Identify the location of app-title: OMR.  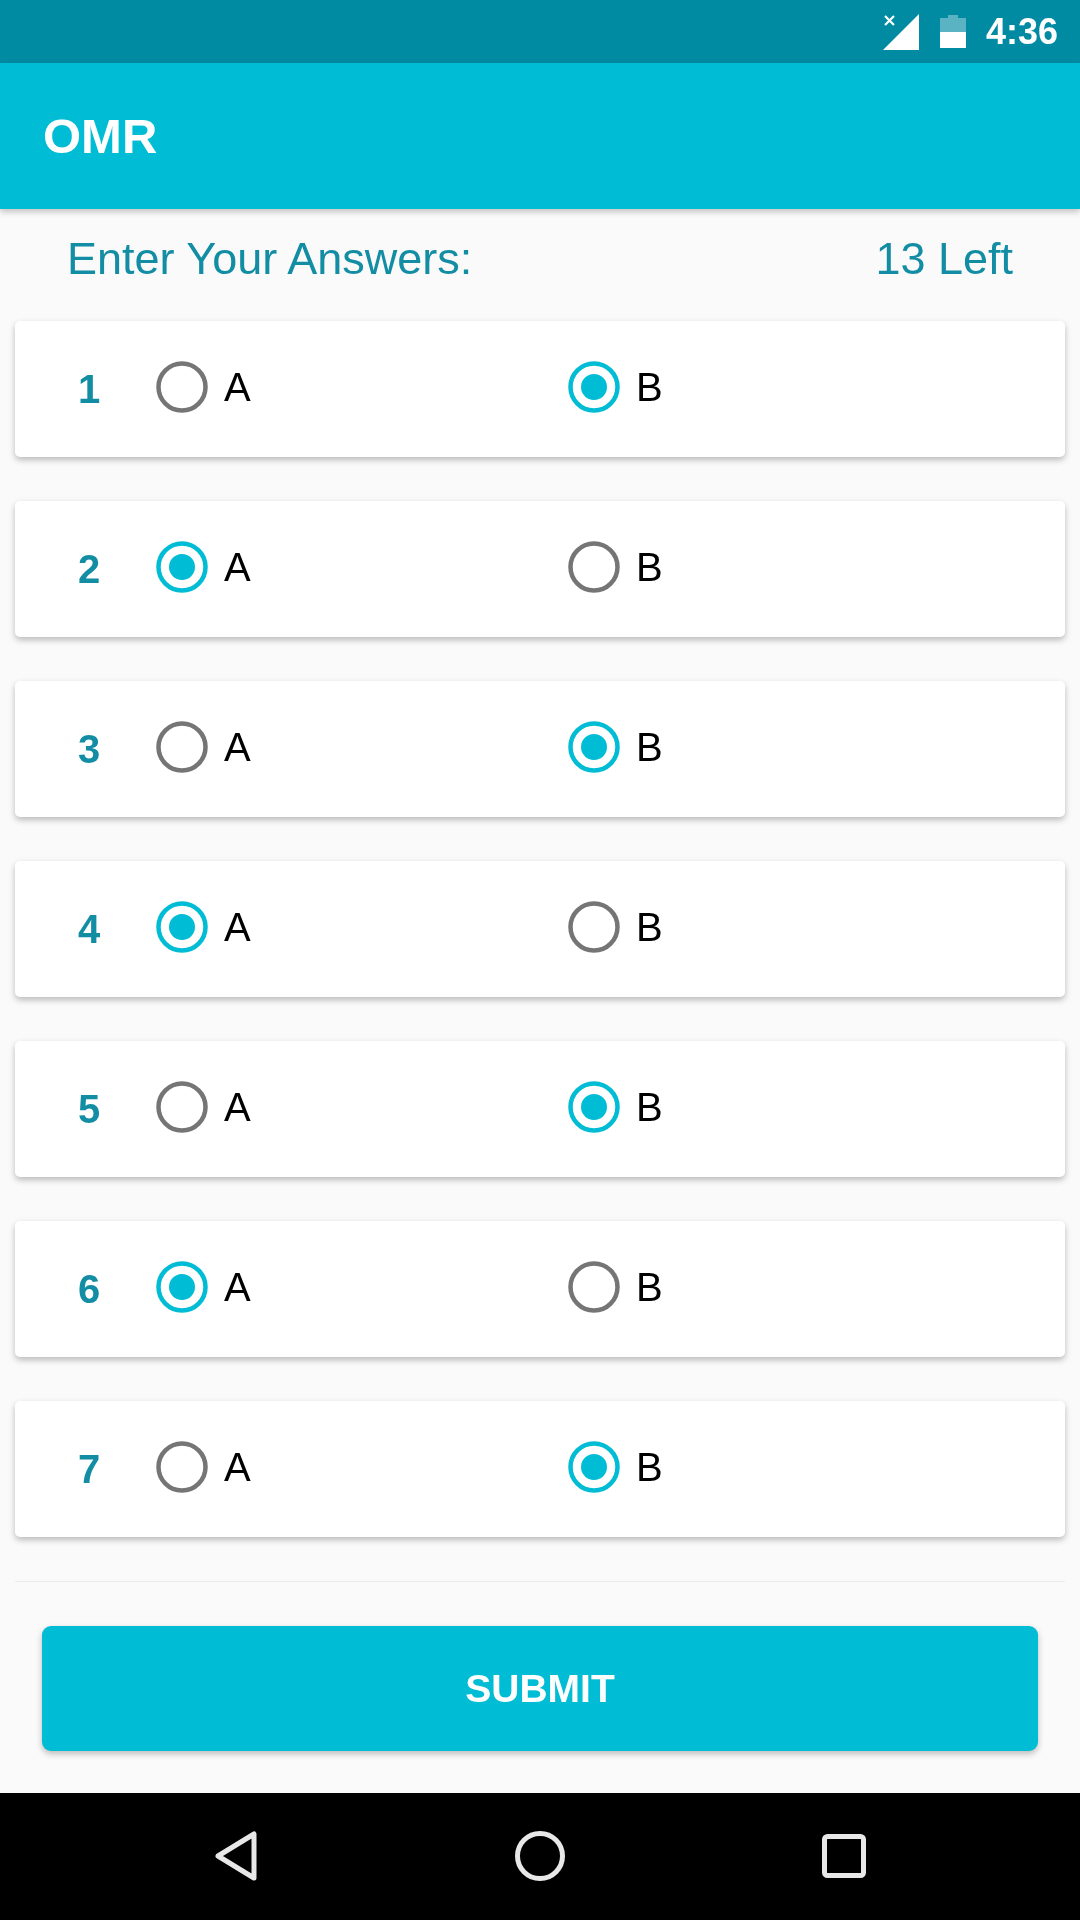
(100, 136).